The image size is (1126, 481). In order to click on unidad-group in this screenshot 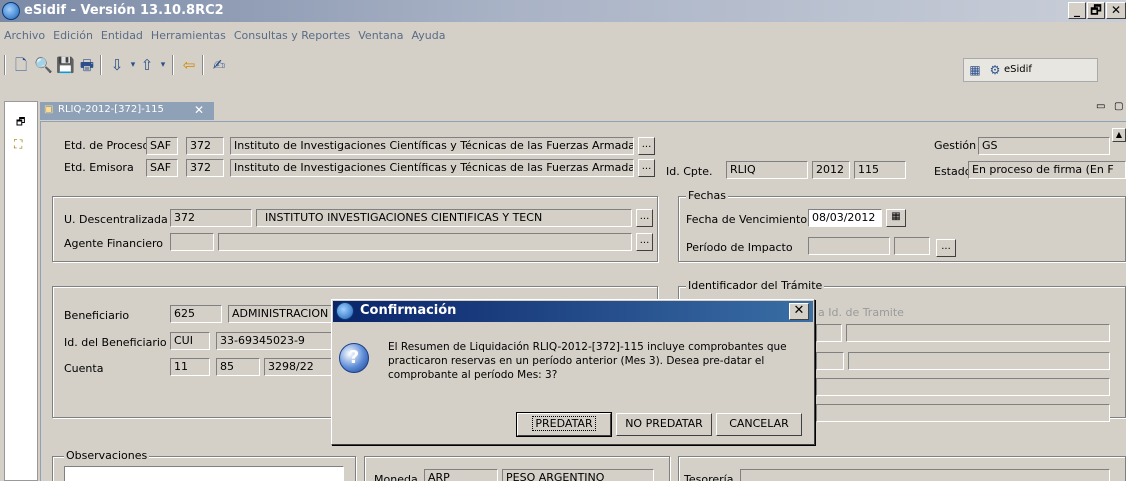, I will do `click(355, 229)`.